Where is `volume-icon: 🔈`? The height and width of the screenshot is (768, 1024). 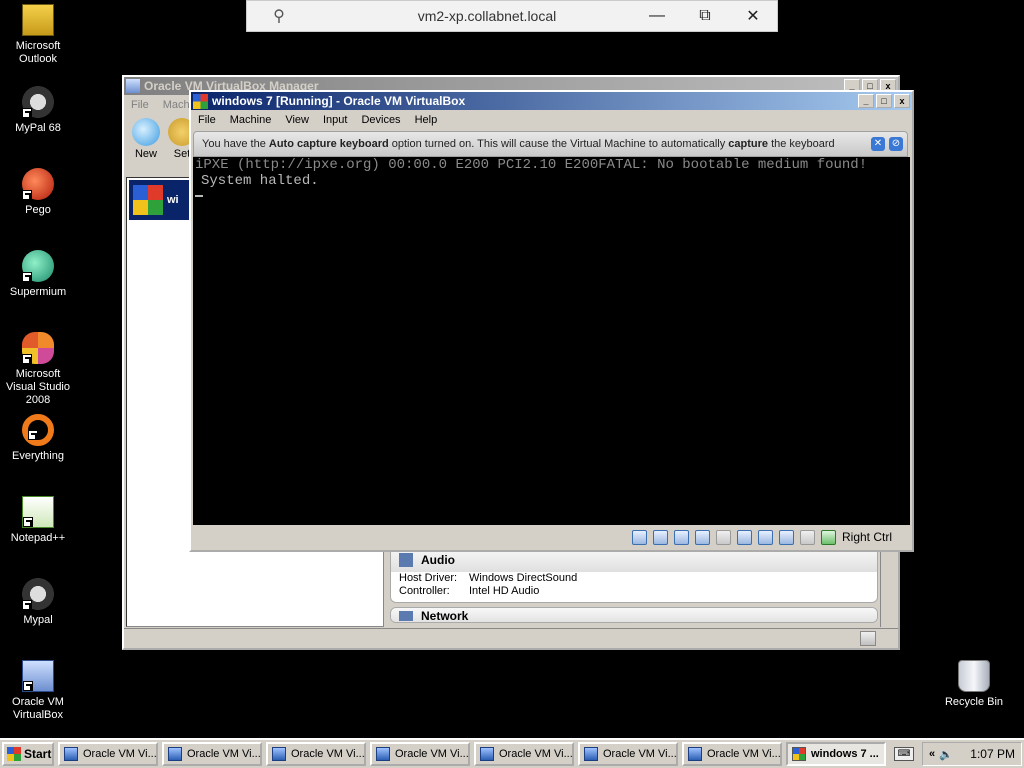 volume-icon: 🔈 is located at coordinates (946, 754).